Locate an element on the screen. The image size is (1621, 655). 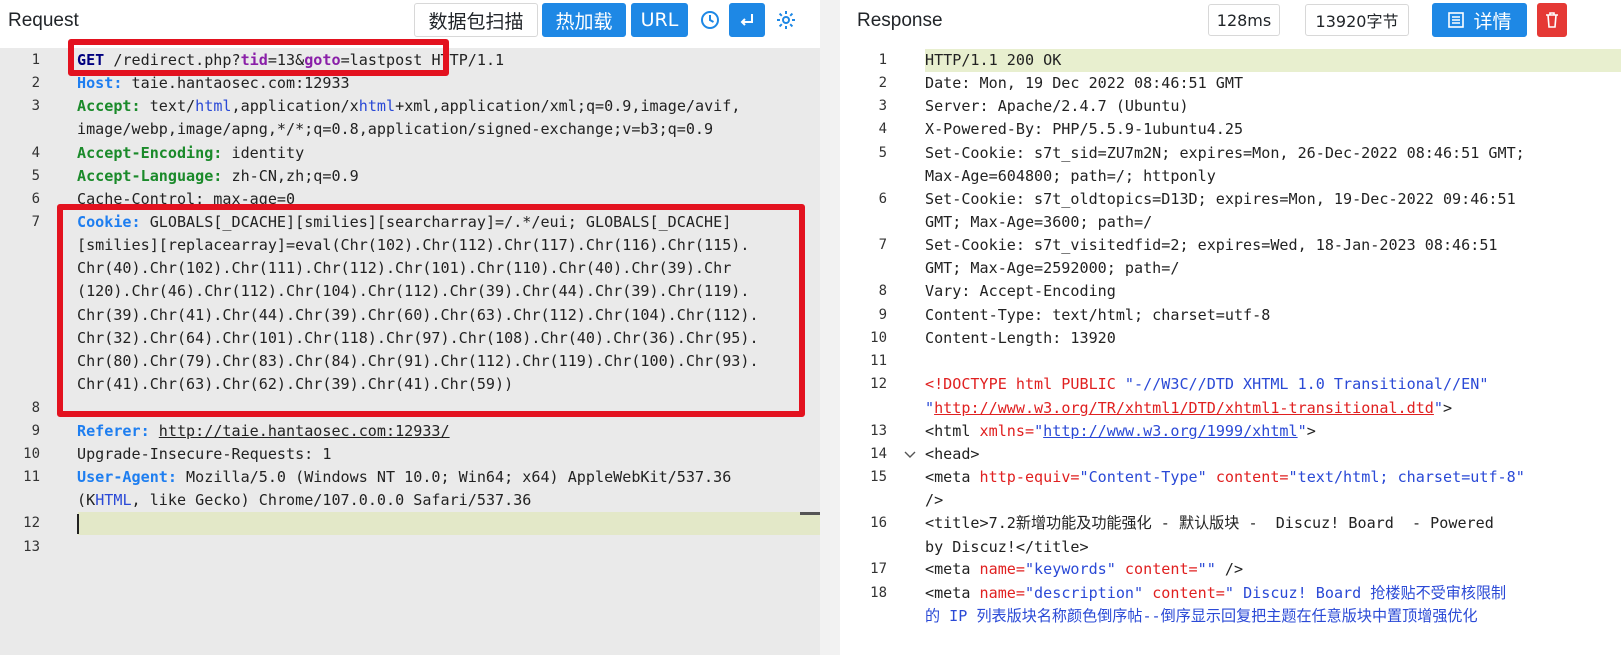
response-title: Response is located at coordinates (900, 20).